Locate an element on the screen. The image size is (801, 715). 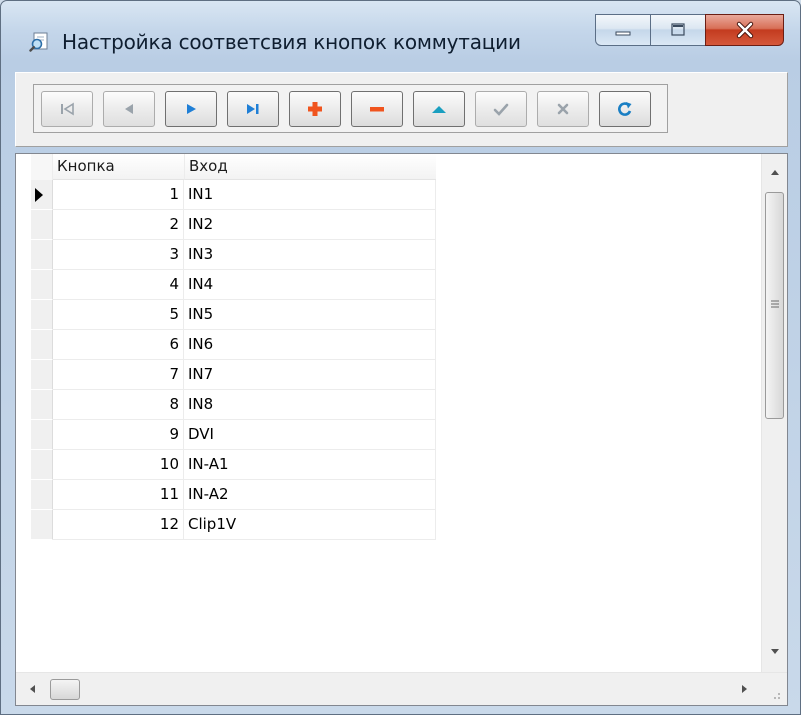
last-record-button is located at coordinates (253, 109).